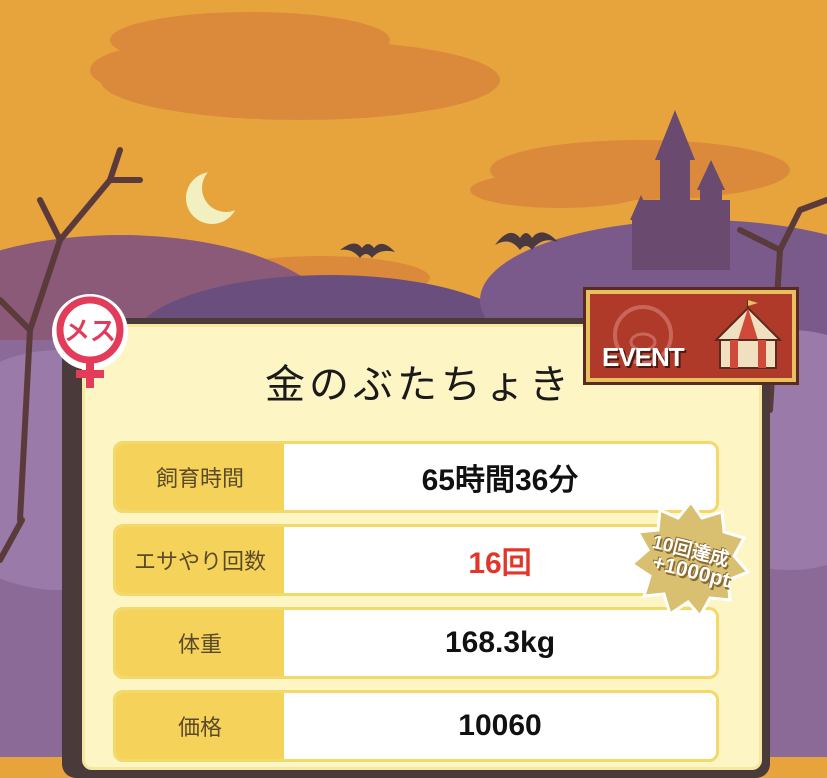  Describe the element at coordinates (691, 559) in the screenshot. I see `achievement-badge: 10回達成 +1000pt` at that location.